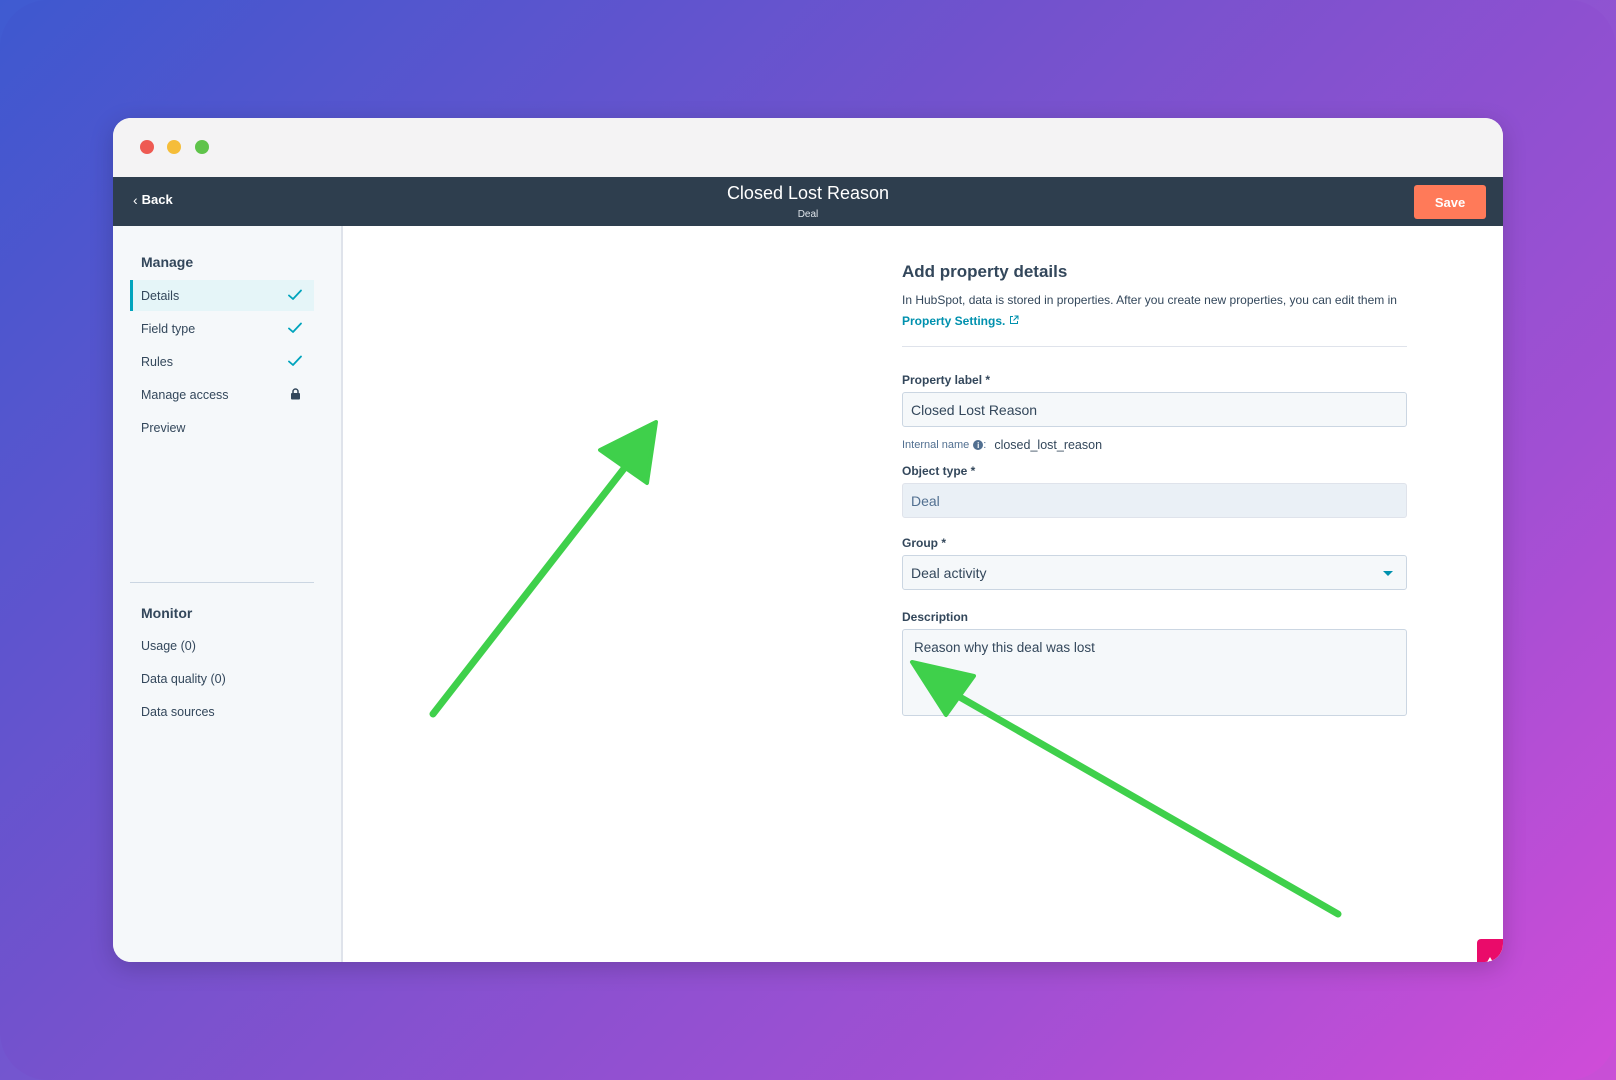  Describe the element at coordinates (222, 328) in the screenshot. I see `sidebar-item-field-type: Field type` at that location.